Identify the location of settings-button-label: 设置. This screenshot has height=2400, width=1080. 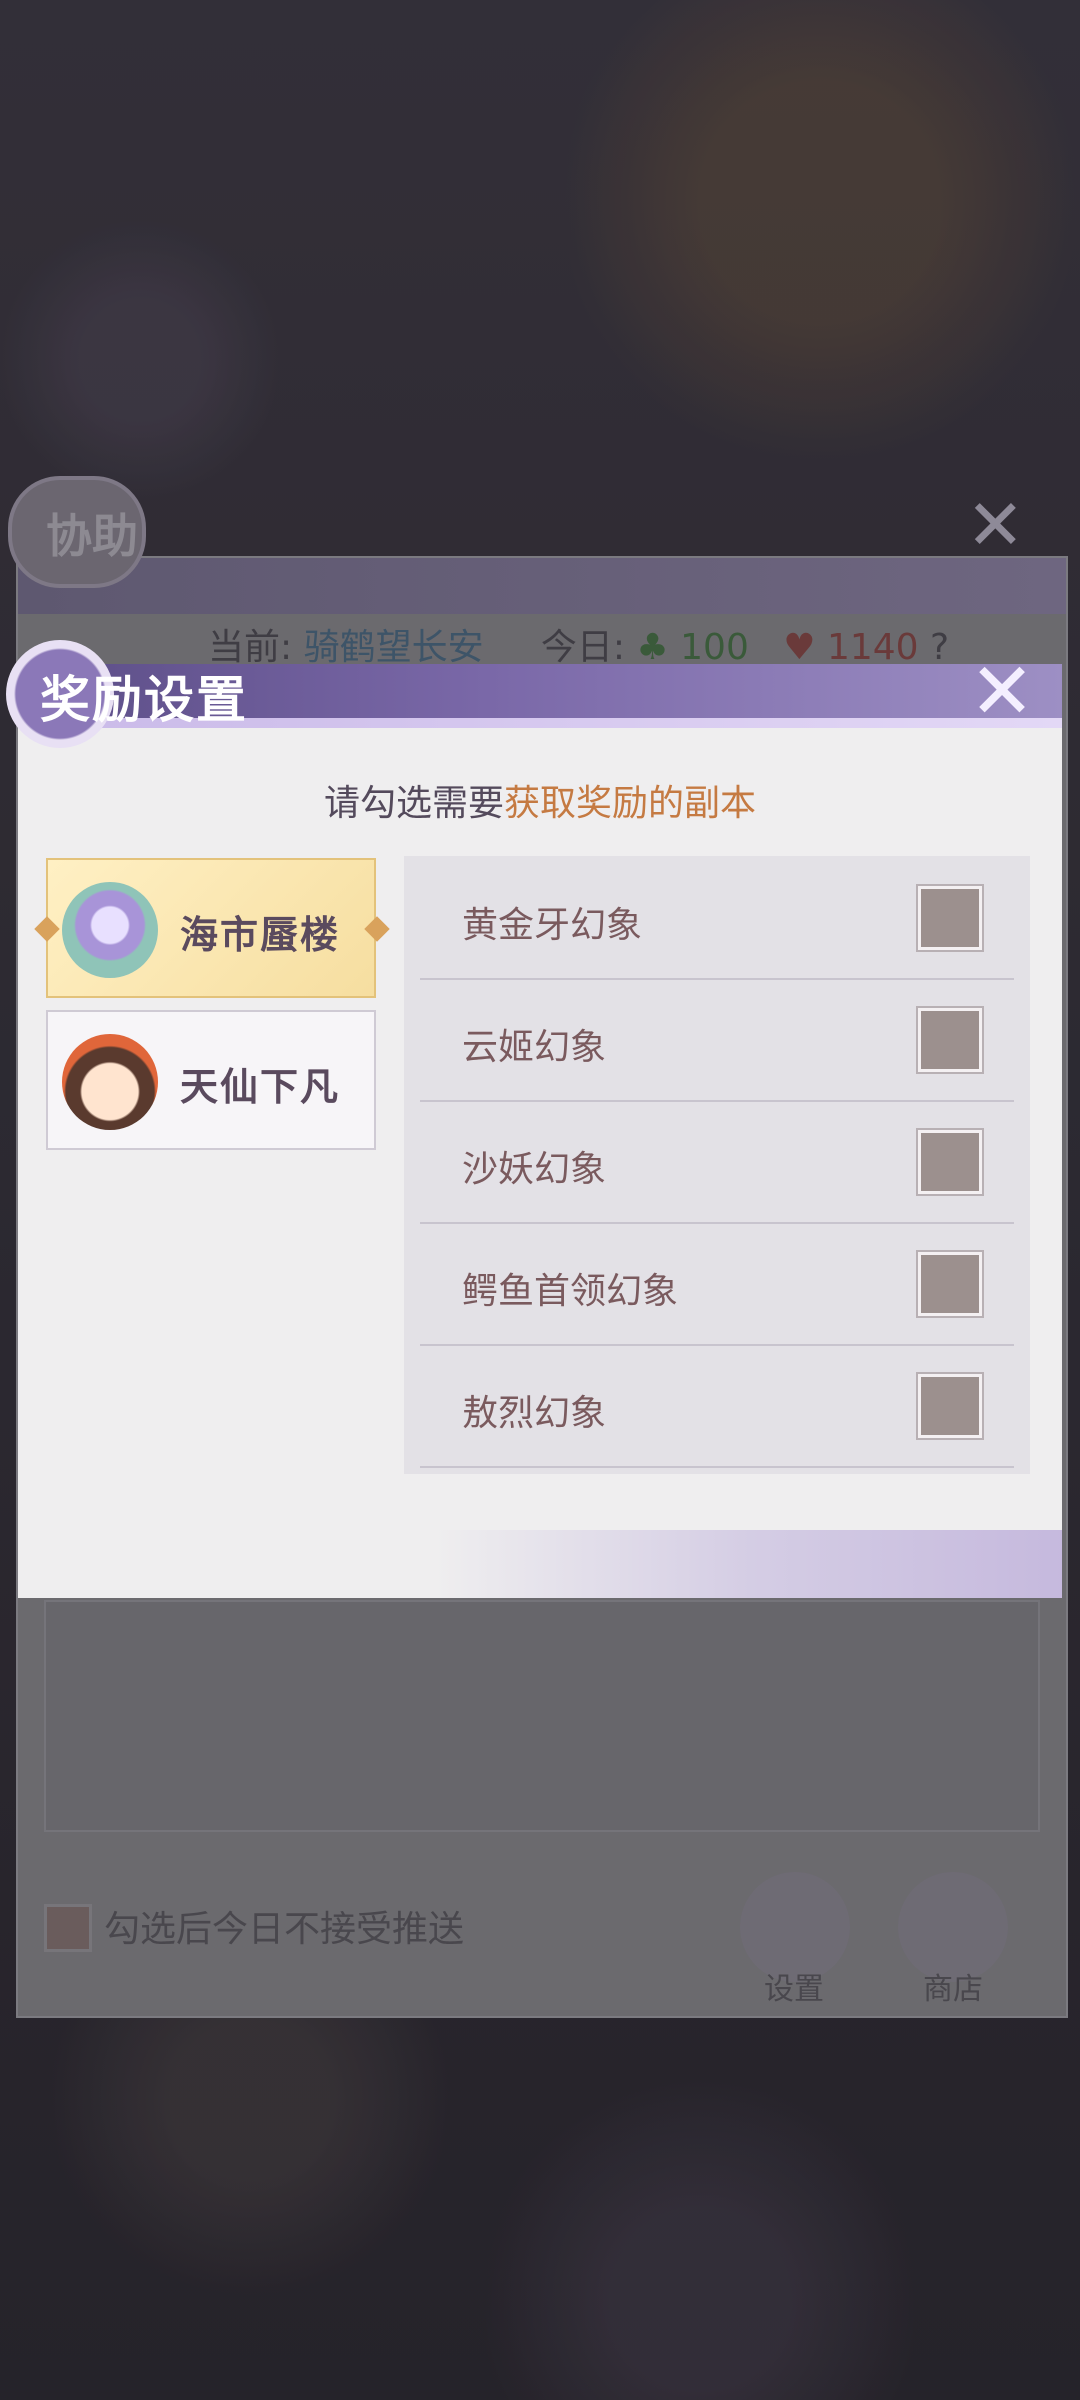
(794, 1989).